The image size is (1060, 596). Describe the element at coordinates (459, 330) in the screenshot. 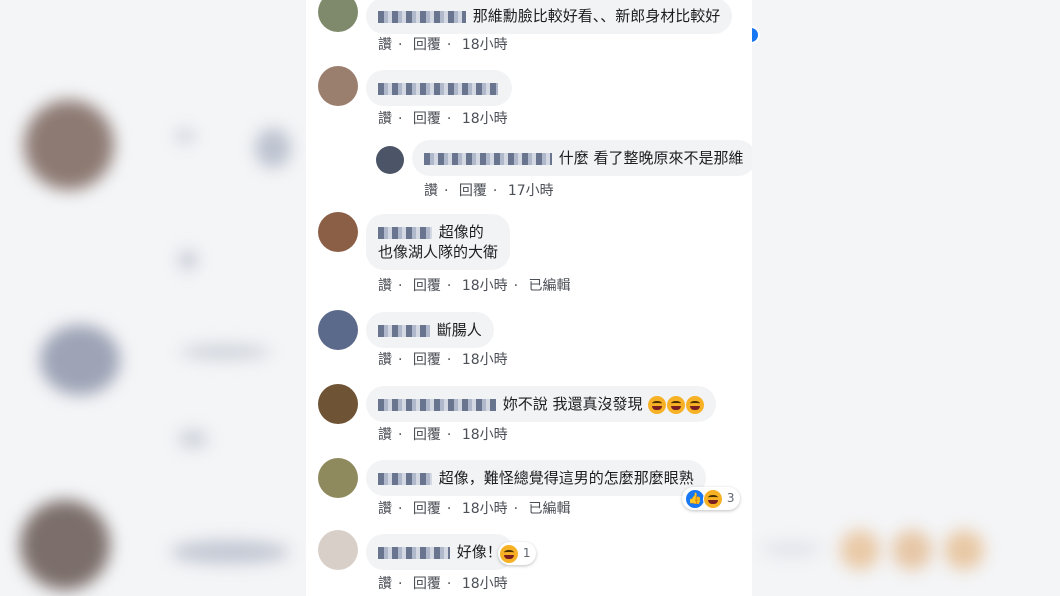

I see `comment-text: 斷腸人` at that location.